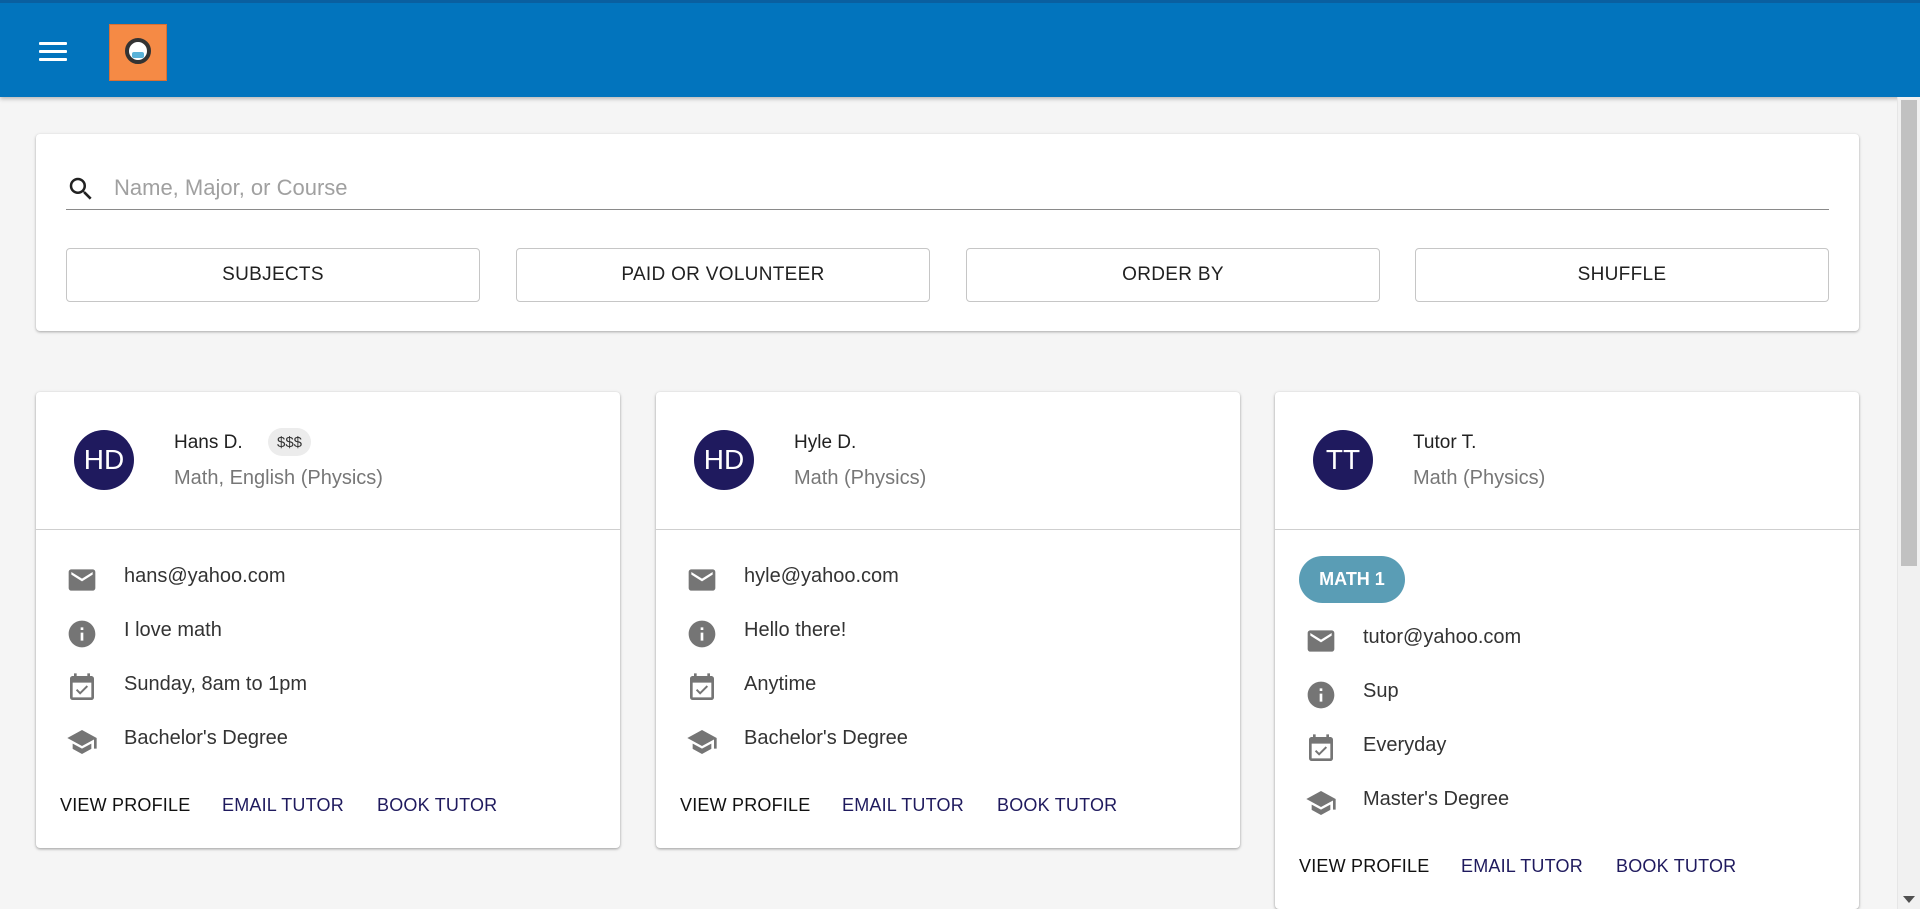  Describe the element at coordinates (1567, 802) in the screenshot. I see `degree-row: Master's Degree` at that location.